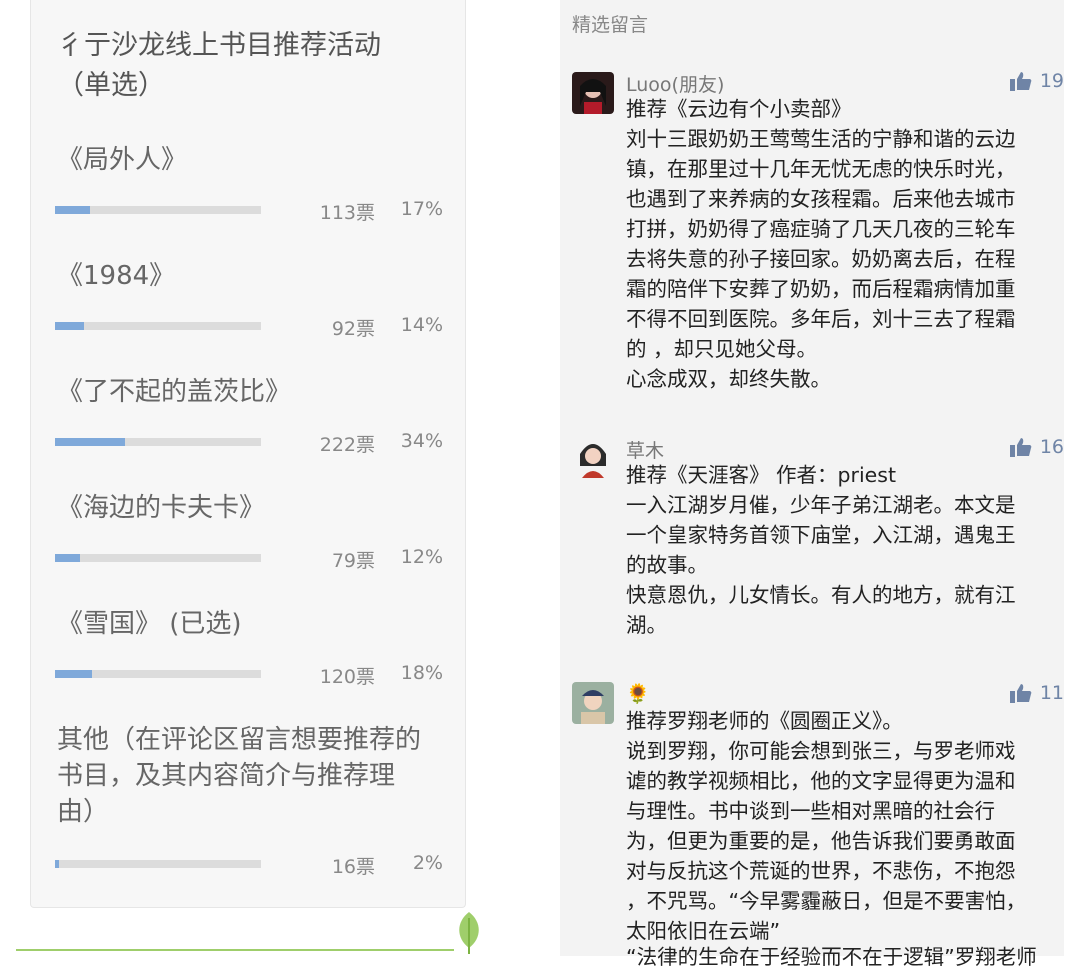  Describe the element at coordinates (421, 673) in the screenshot. I see `poll-percent: 18%` at that location.